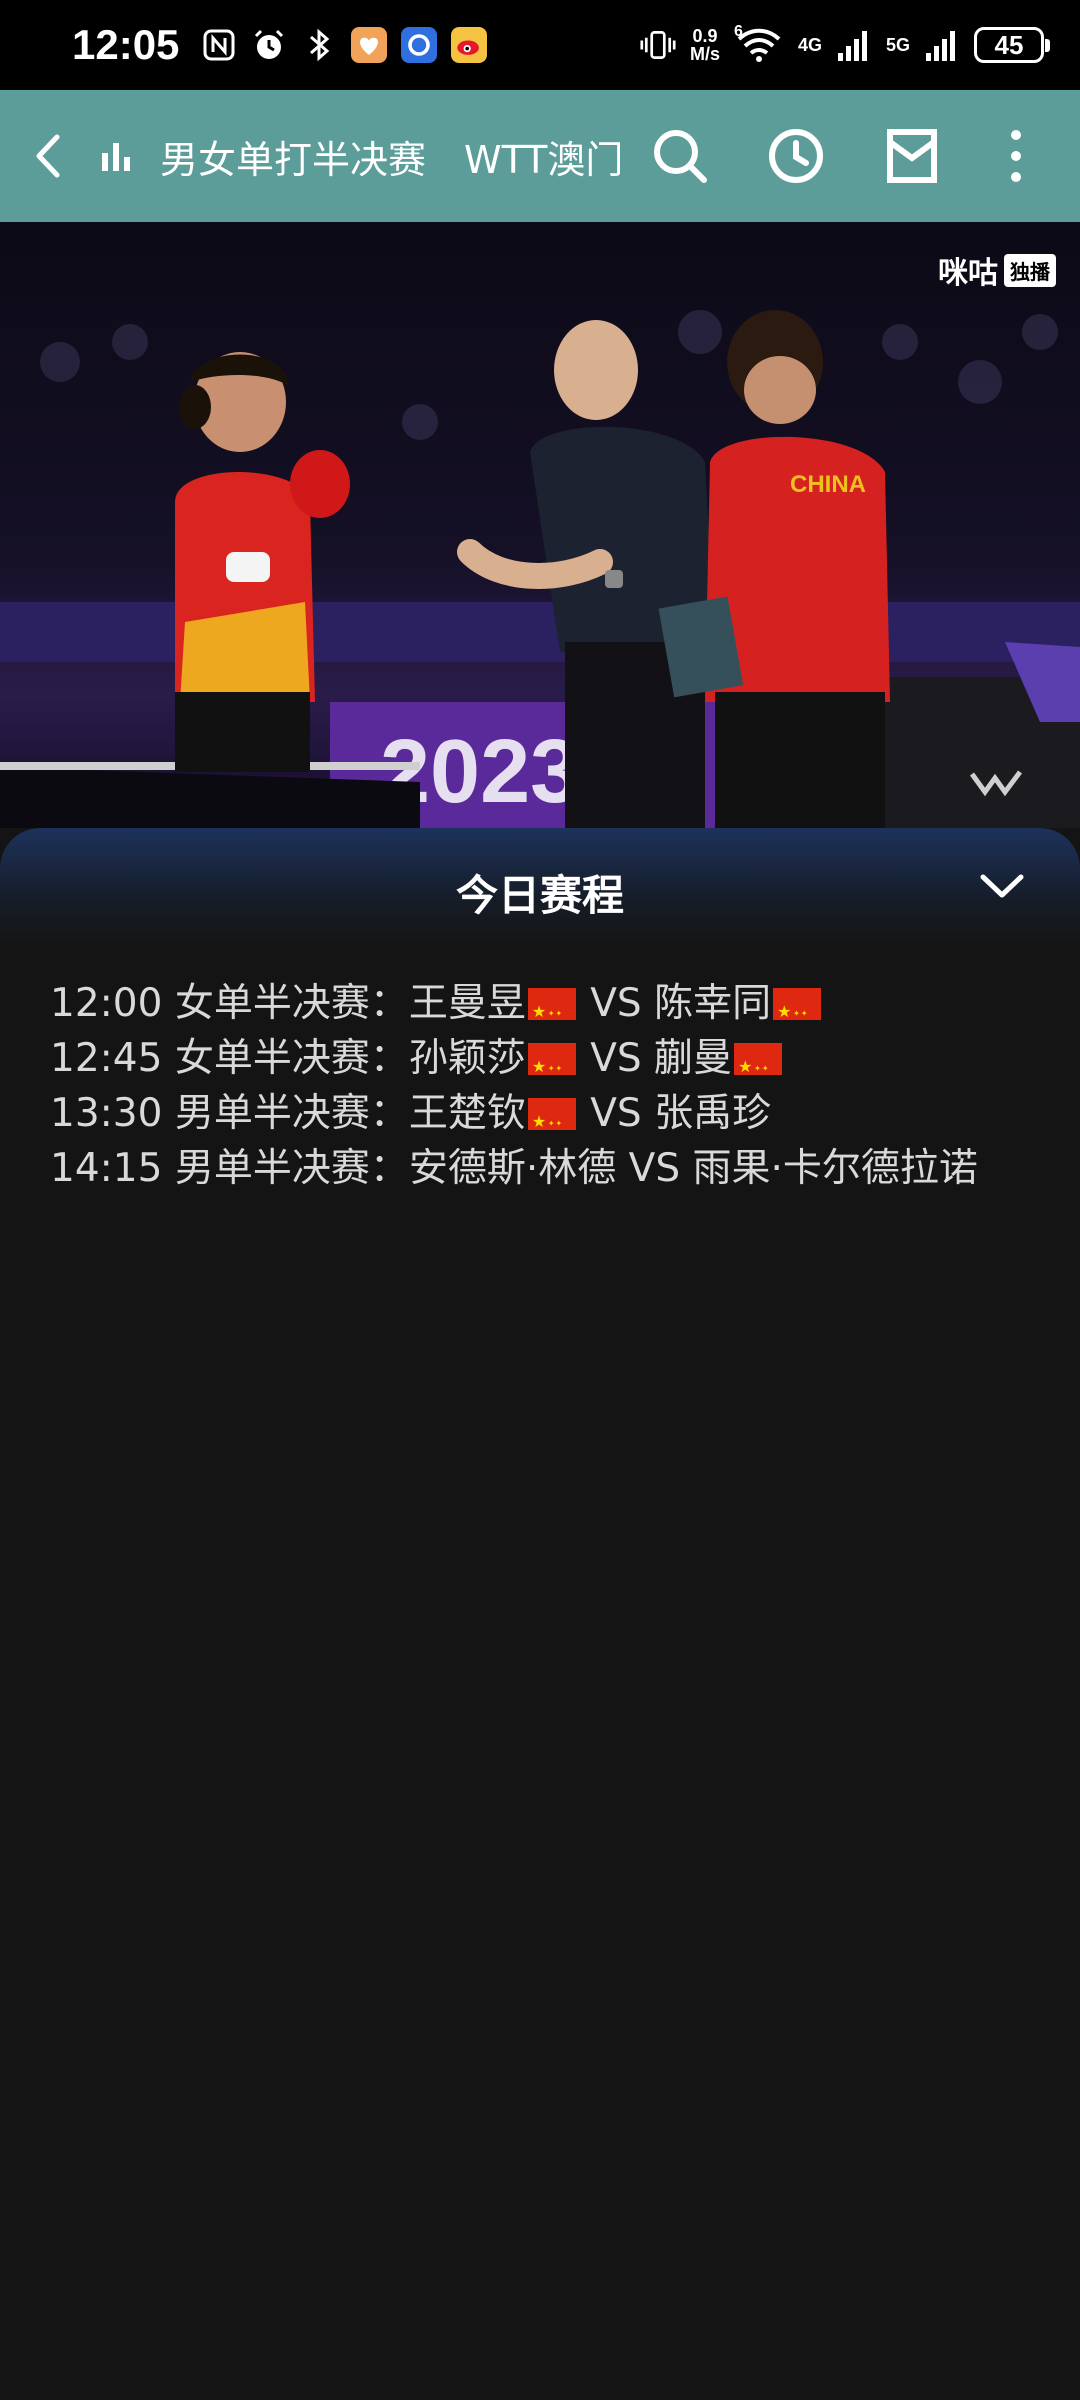 This screenshot has width=1080, height=2400. Describe the element at coordinates (759, 43) in the screenshot. I see `wifi-icon: 6` at that location.